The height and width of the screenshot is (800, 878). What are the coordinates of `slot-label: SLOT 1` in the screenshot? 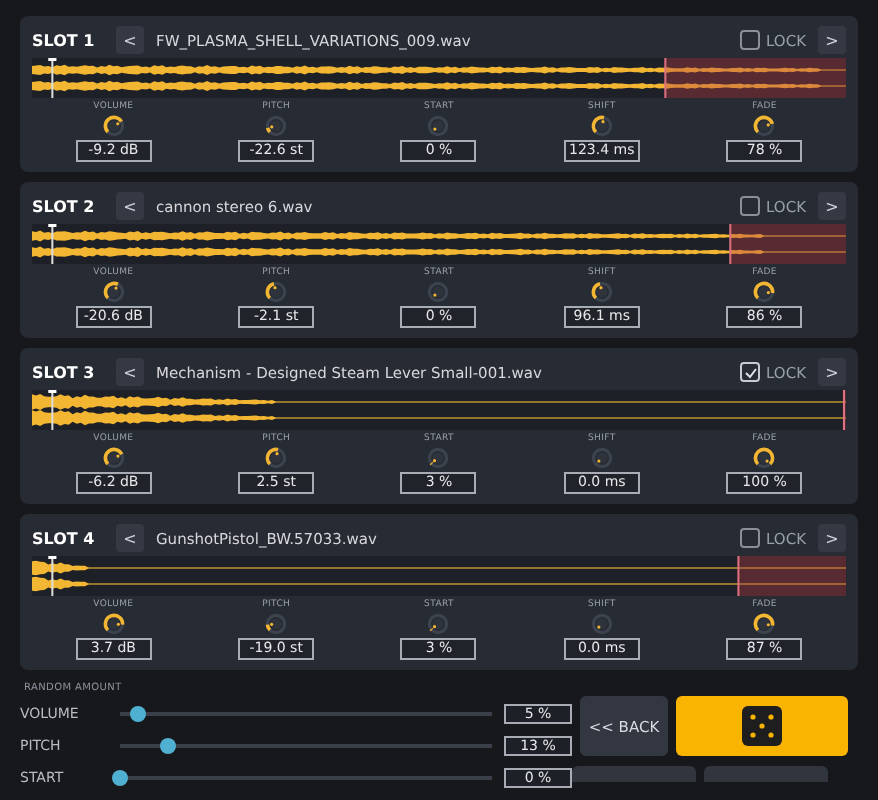 It's located at (64, 40).